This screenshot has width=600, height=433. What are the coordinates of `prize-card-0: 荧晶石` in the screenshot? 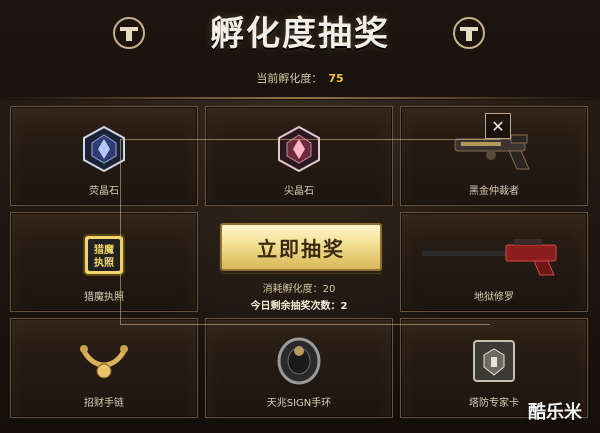 It's located at (104, 156).